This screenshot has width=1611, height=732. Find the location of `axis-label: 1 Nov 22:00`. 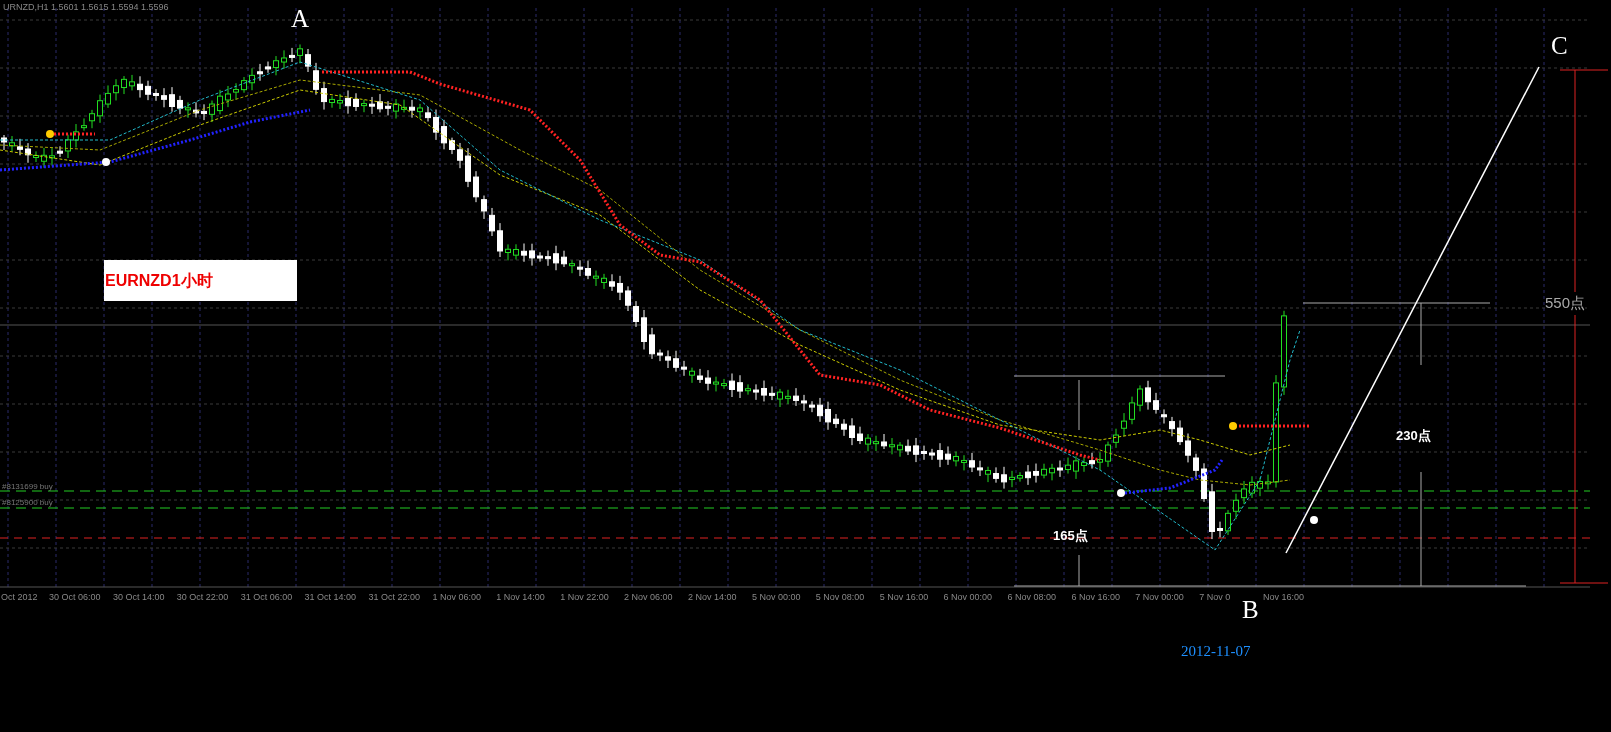

axis-label: 1 Nov 22:00 is located at coordinates (584, 597).